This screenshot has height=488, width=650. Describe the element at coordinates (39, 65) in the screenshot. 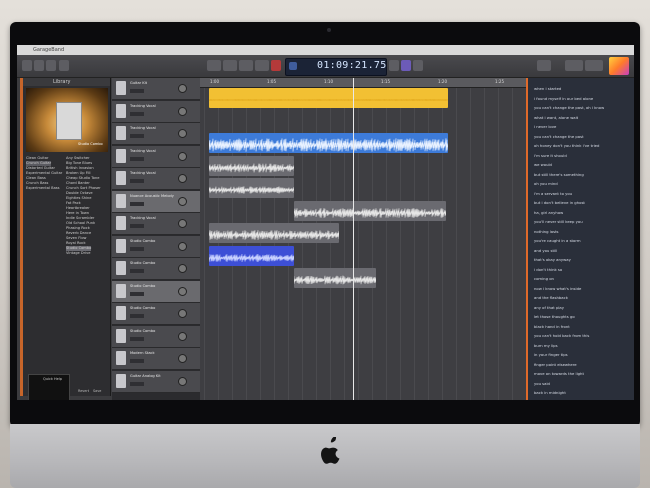

I see `quick-help-button` at that location.